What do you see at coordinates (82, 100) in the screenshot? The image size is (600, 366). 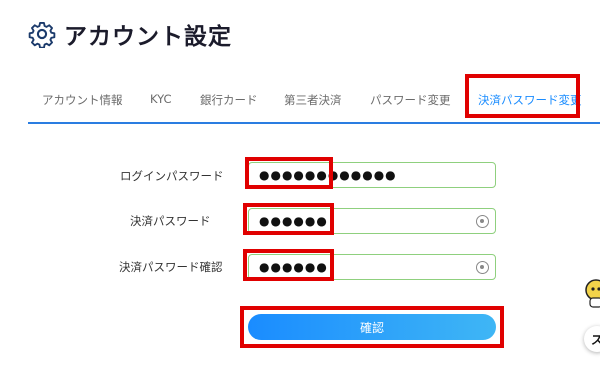 I see `tab-account-info: アカウント情報` at bounding box center [82, 100].